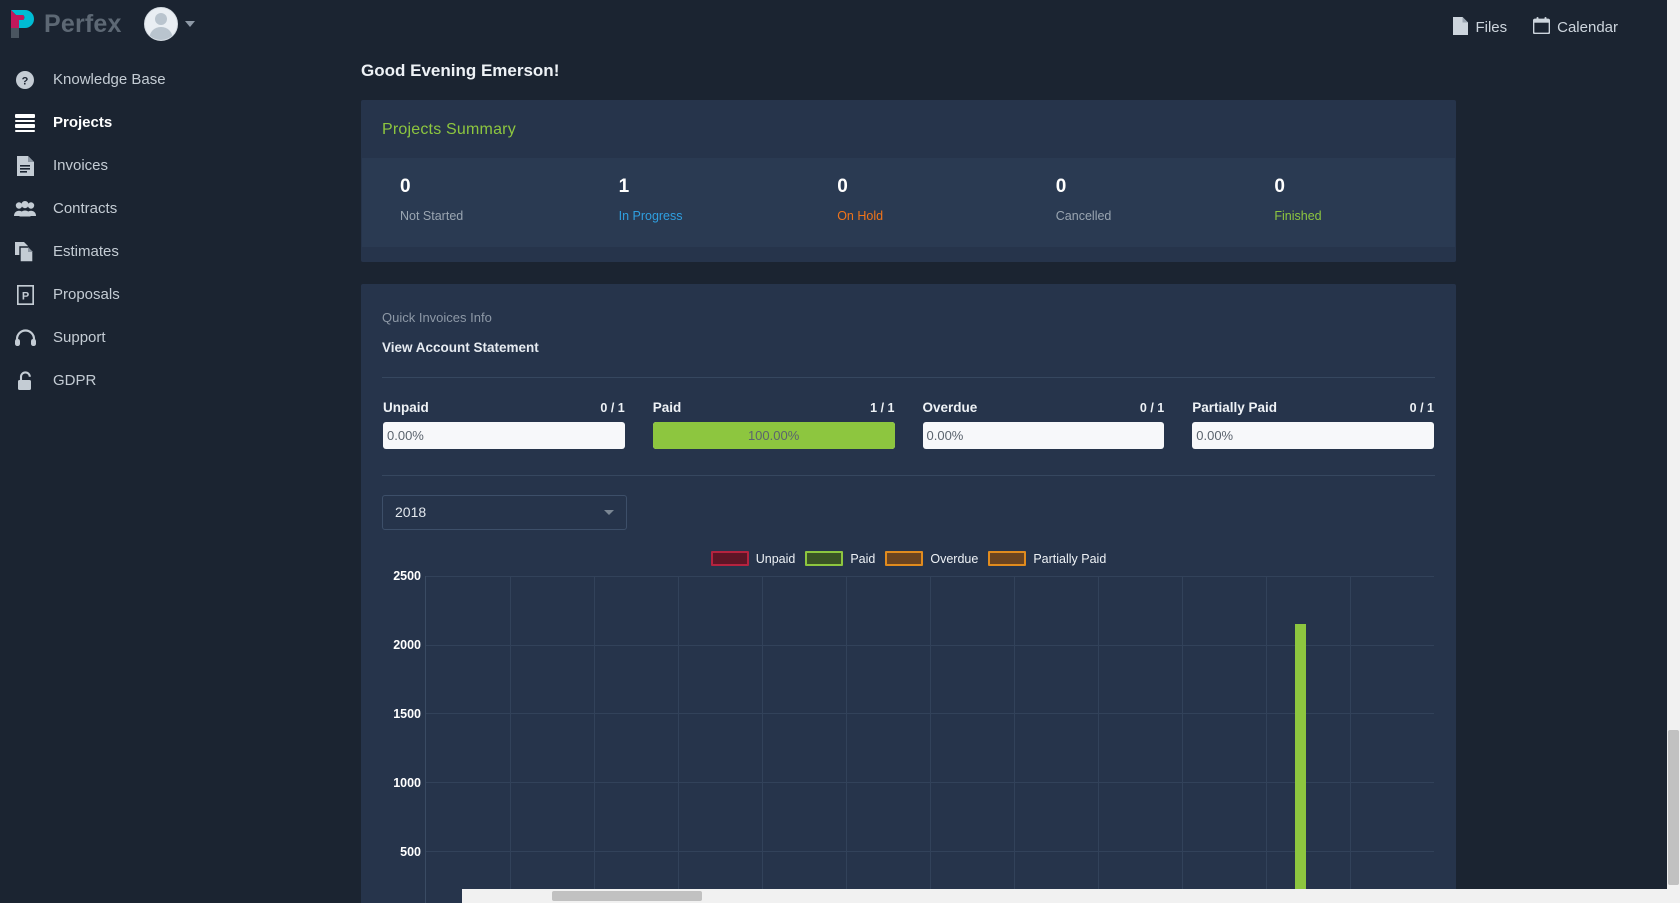  I want to click on progress-label: Paid, so click(667, 407).